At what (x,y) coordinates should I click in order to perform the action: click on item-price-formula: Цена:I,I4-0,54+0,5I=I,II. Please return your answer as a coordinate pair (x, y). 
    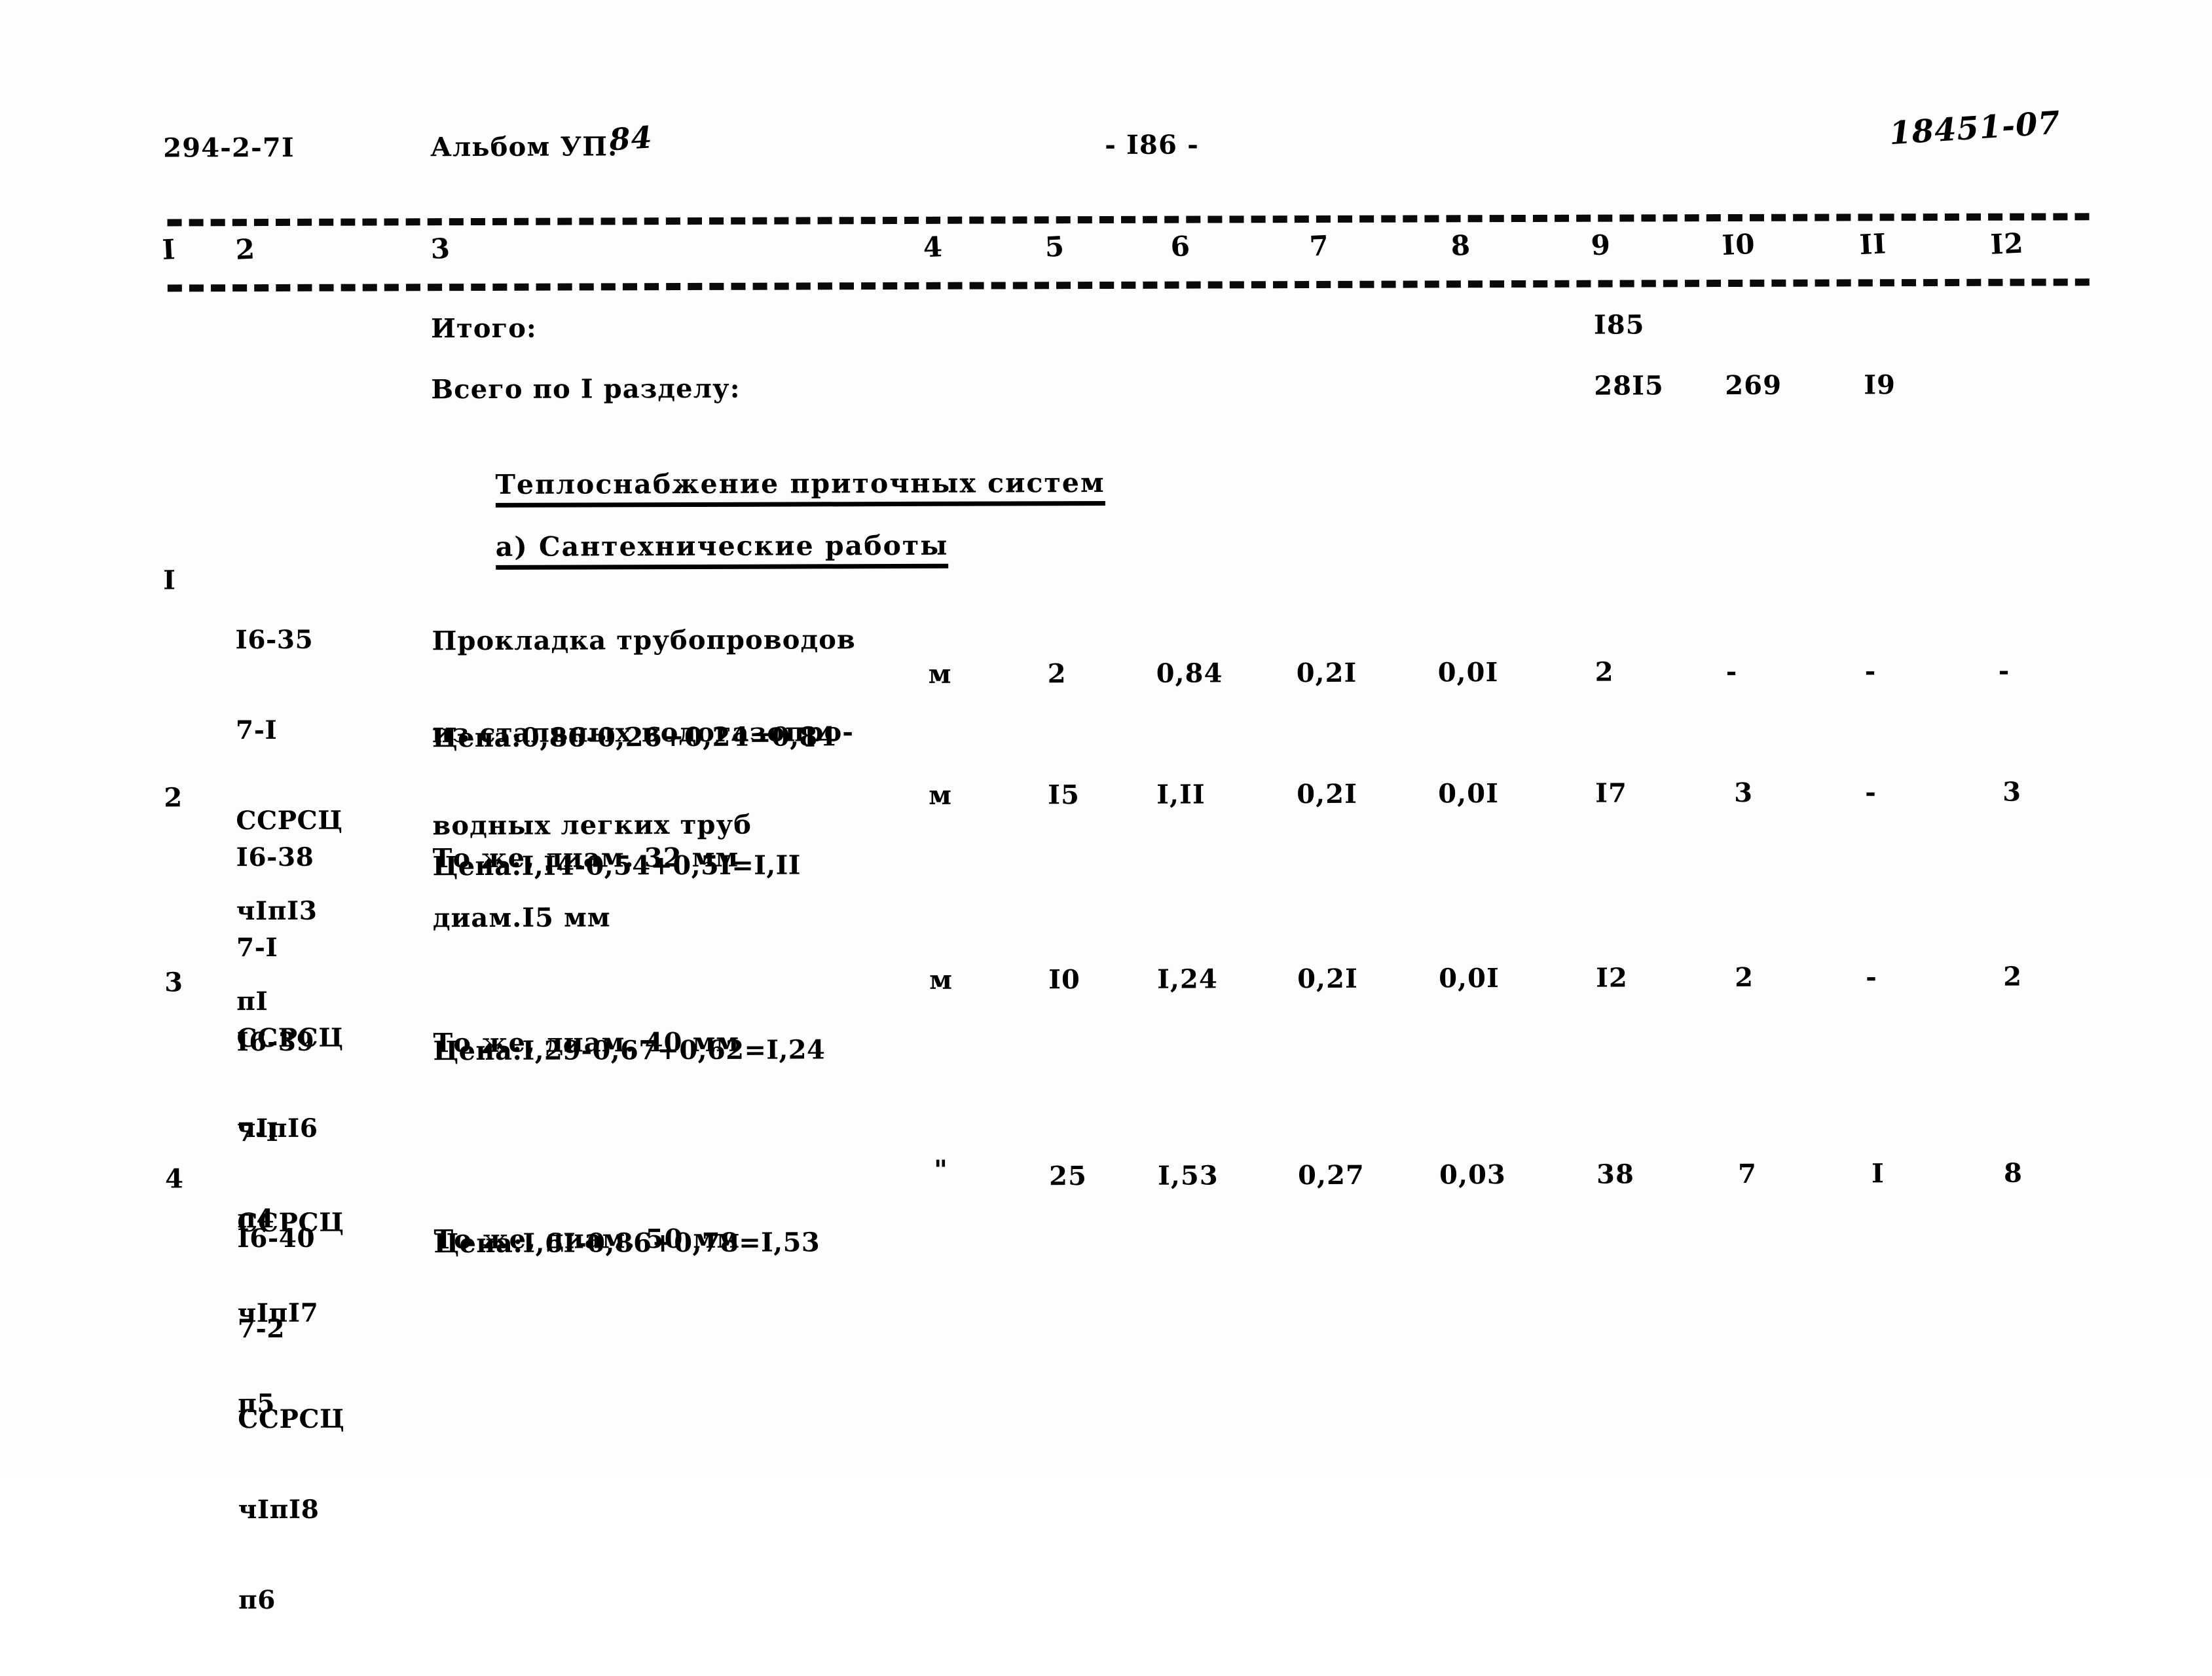
    Looking at the image, I should click on (616, 865).